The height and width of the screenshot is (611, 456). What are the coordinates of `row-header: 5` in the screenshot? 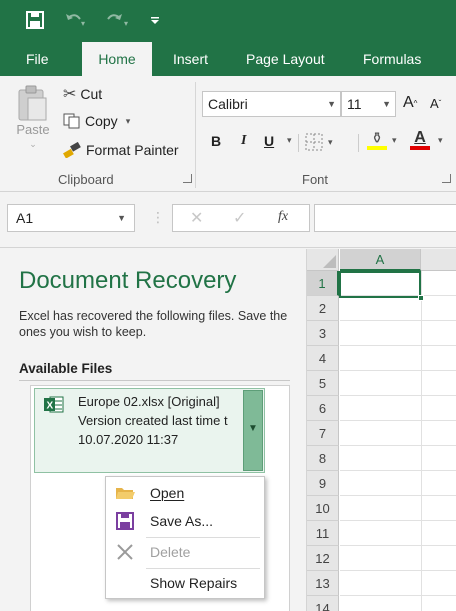 It's located at (323, 383).